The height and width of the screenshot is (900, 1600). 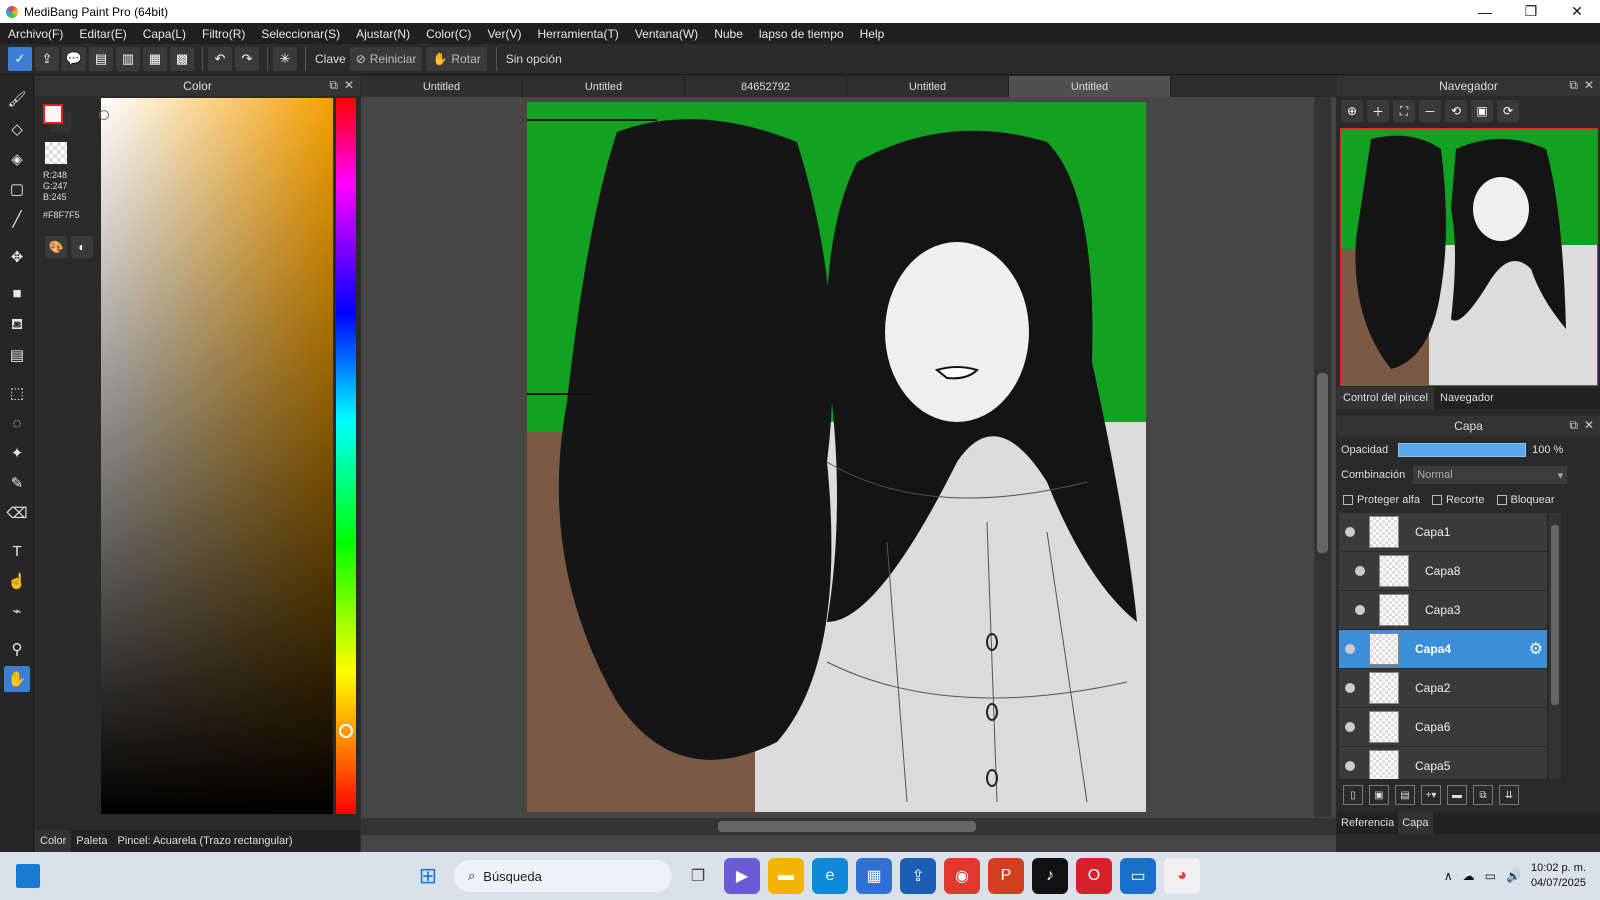 What do you see at coordinates (1490, 876) in the screenshot?
I see `network-icon: ▭` at bounding box center [1490, 876].